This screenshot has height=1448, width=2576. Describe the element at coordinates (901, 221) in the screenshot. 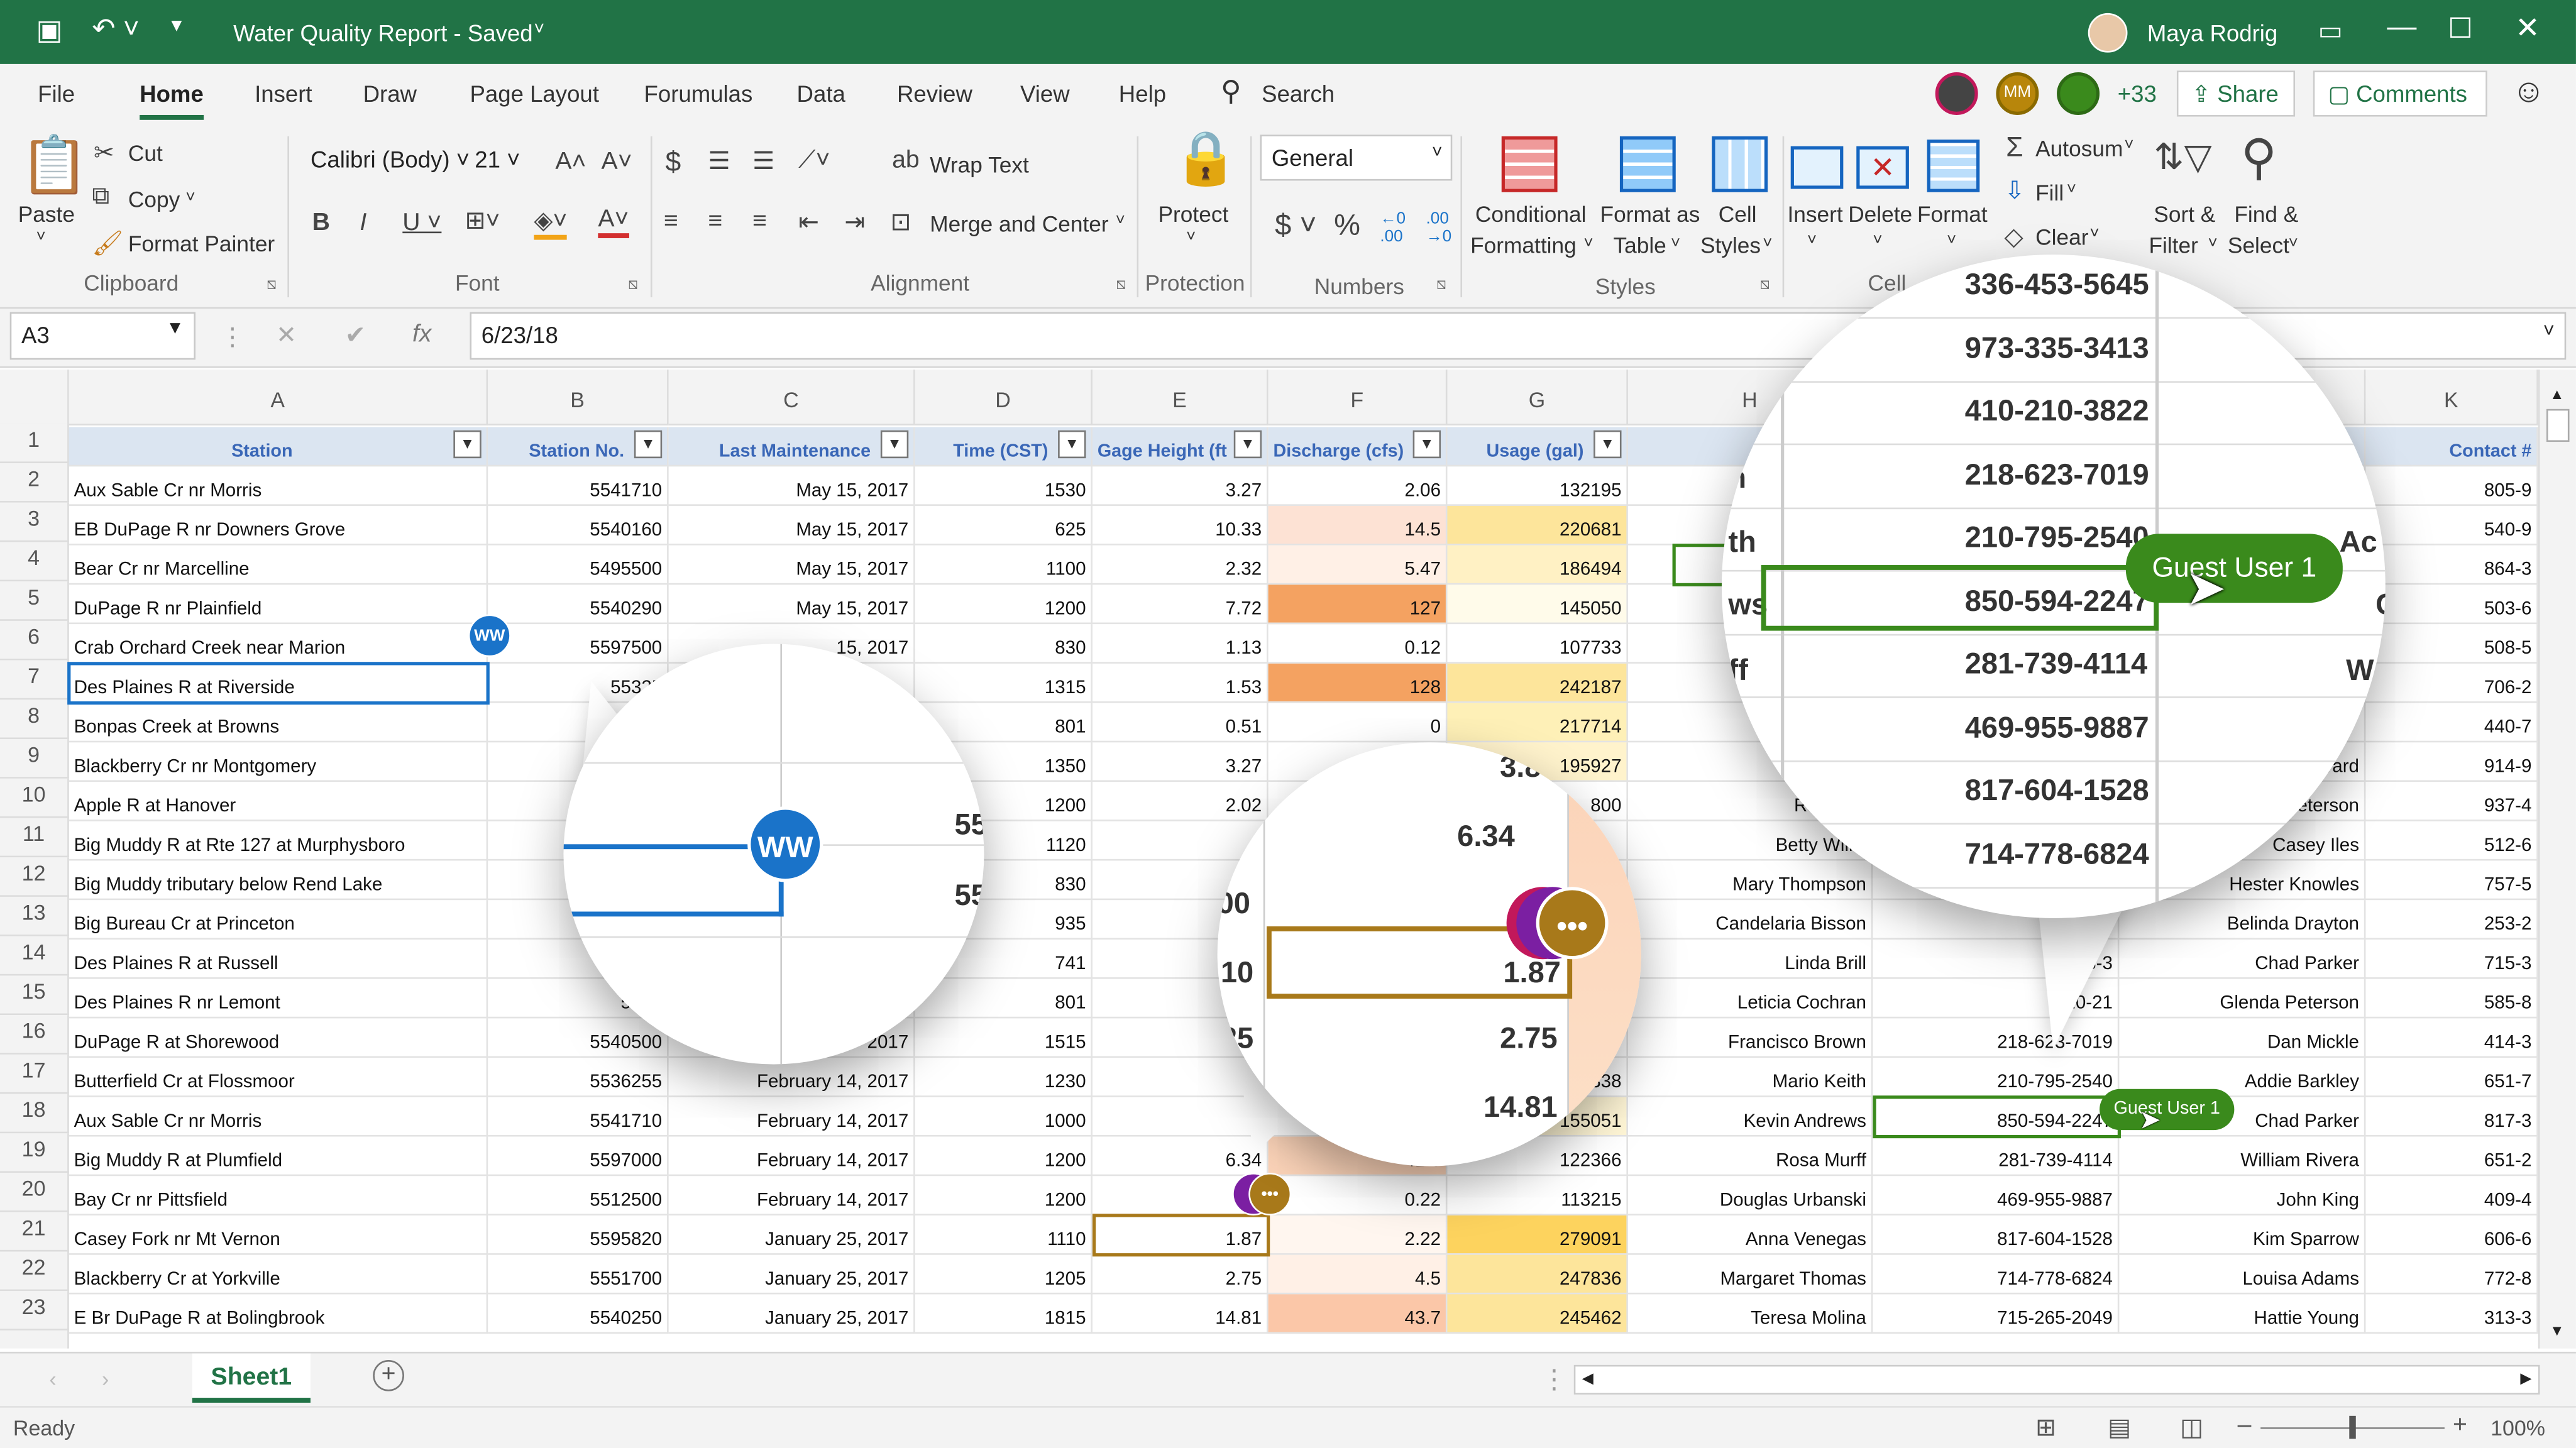

I see `merge-icon: ⊡` at that location.